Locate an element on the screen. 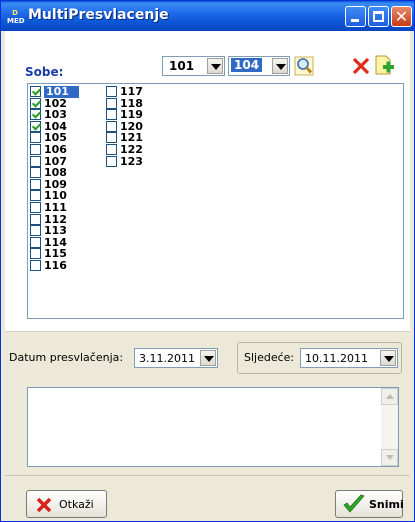 This screenshot has height=522, width=415. window-title: MultiPresvlacenje is located at coordinates (98, 15).